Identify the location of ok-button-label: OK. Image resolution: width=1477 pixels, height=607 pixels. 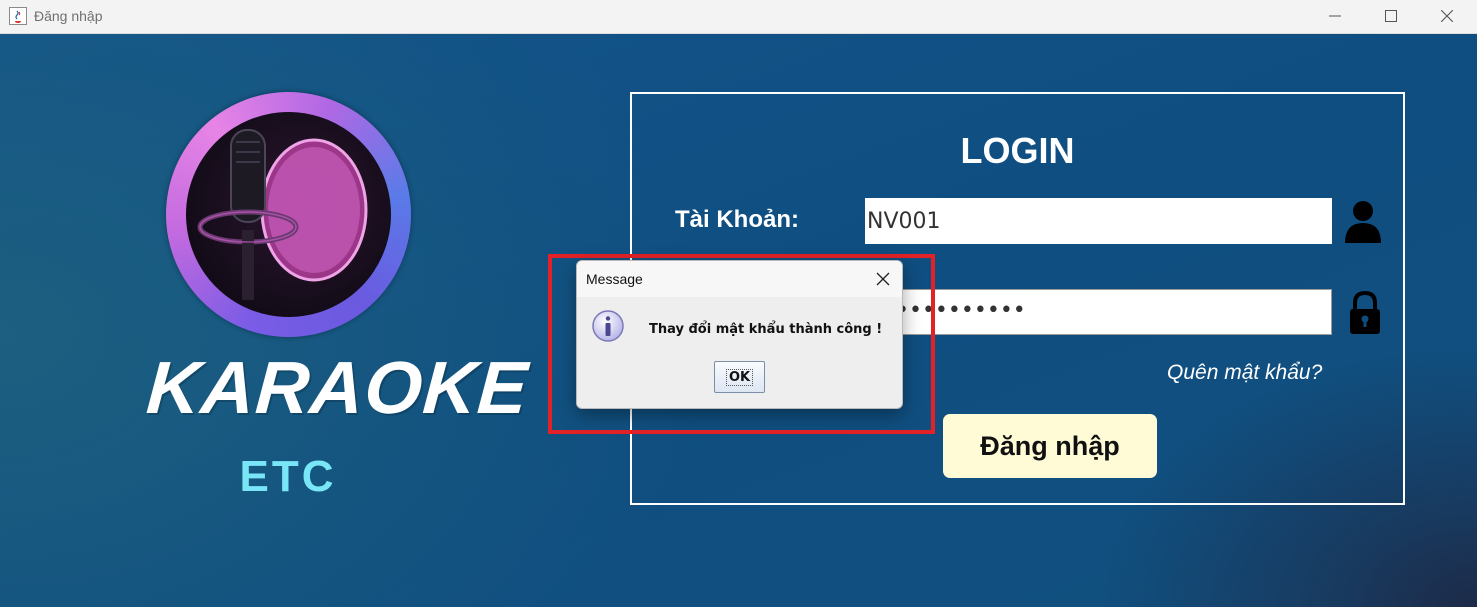
(739, 377).